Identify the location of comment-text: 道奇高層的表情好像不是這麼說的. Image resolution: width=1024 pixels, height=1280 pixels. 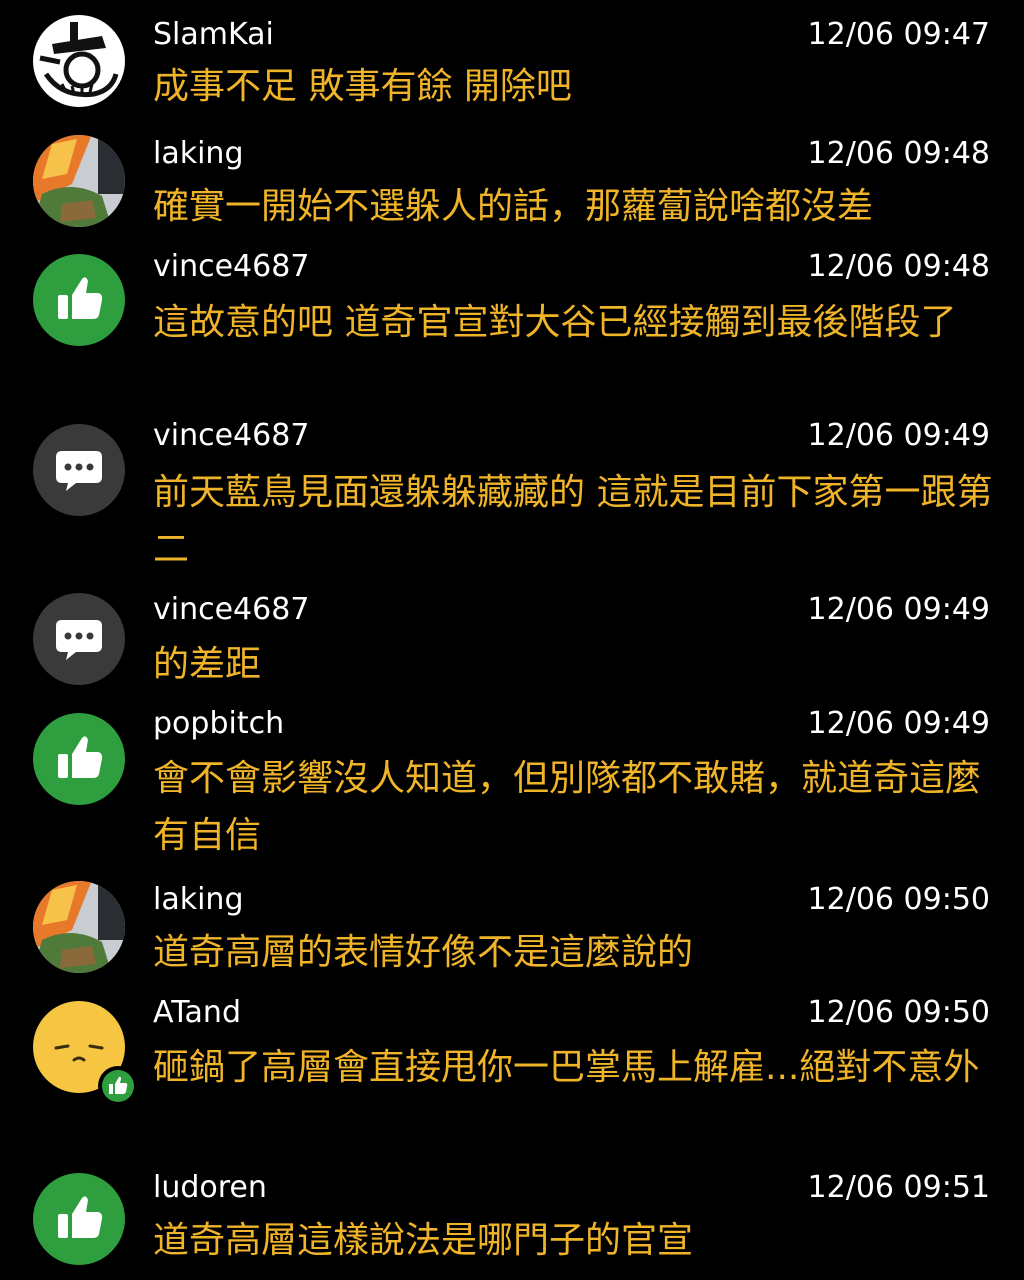
(423, 952).